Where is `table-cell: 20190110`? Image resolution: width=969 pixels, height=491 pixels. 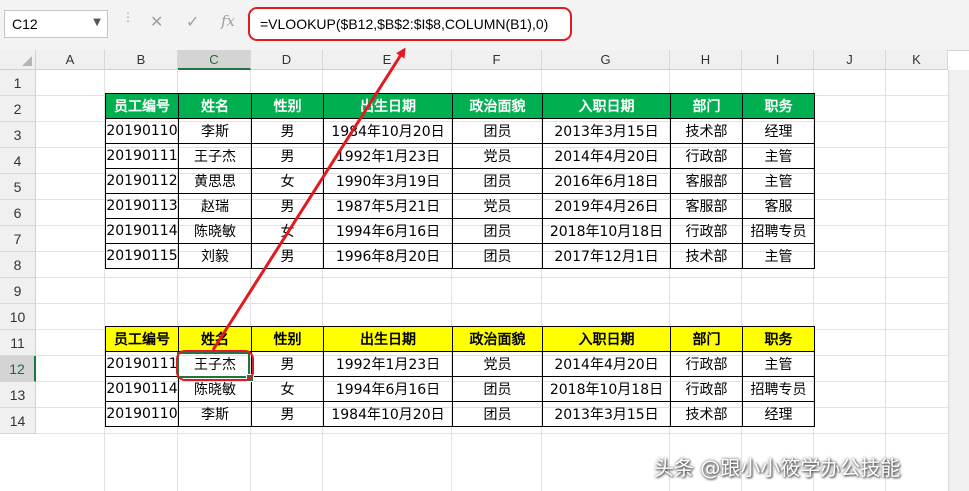
table-cell: 20190110 is located at coordinates (142, 414).